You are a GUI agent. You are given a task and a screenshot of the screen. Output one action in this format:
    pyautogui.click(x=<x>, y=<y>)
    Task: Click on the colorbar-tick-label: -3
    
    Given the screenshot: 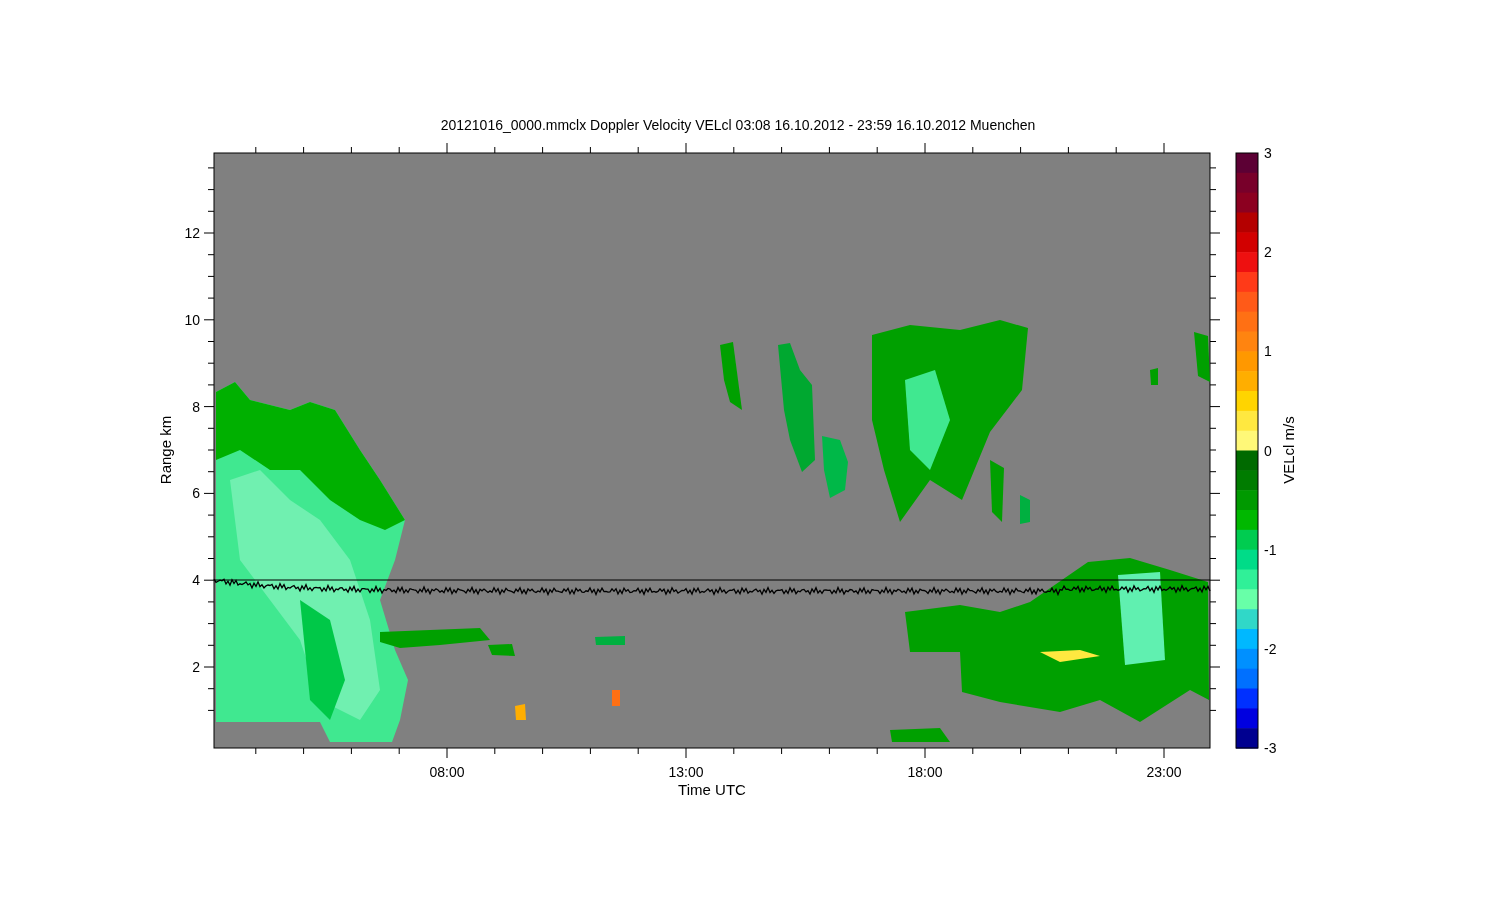 What is the action you would take?
    pyautogui.click(x=1270, y=748)
    